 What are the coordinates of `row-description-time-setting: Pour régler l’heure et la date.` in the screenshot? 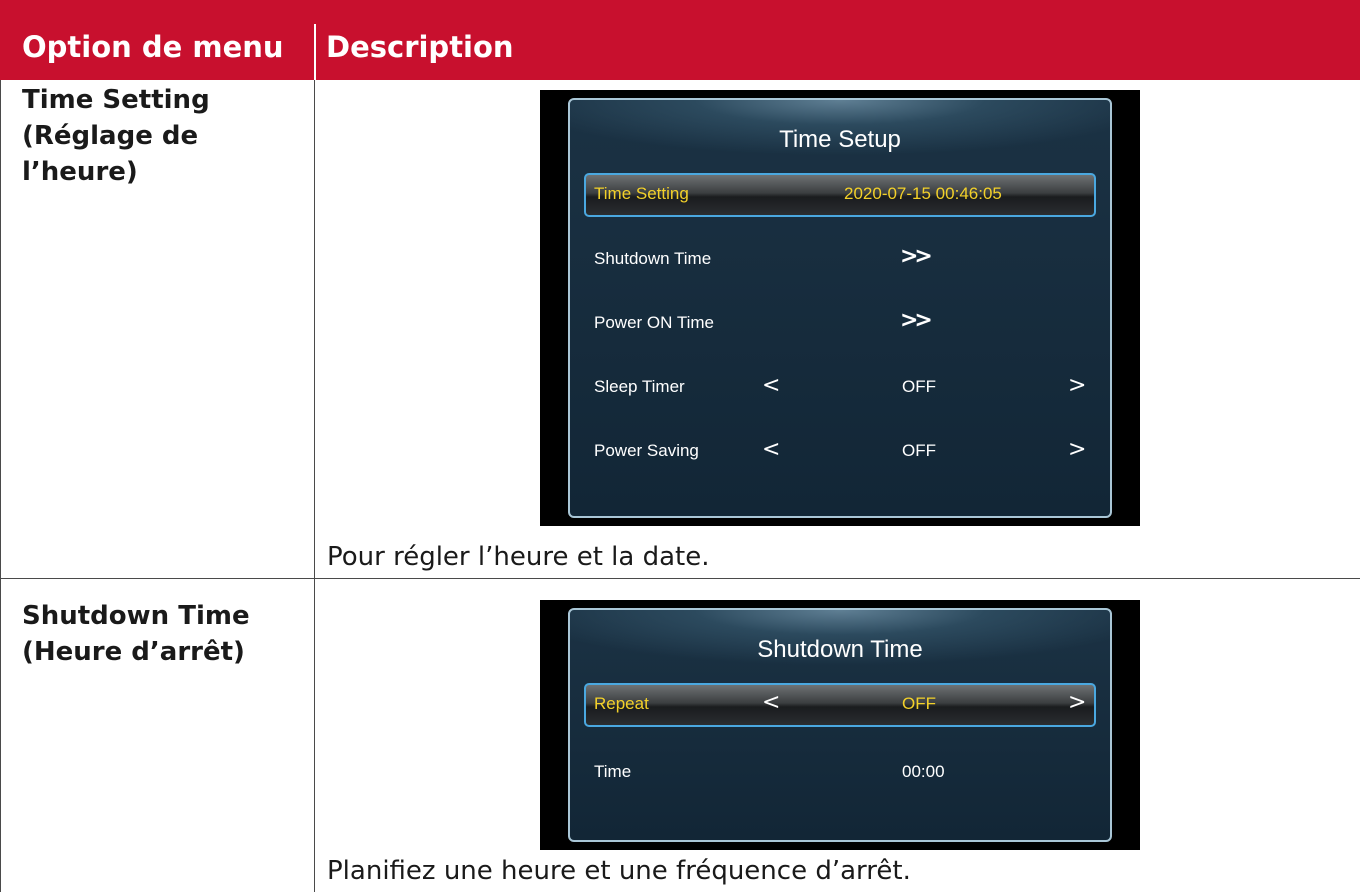 It's located at (518, 557).